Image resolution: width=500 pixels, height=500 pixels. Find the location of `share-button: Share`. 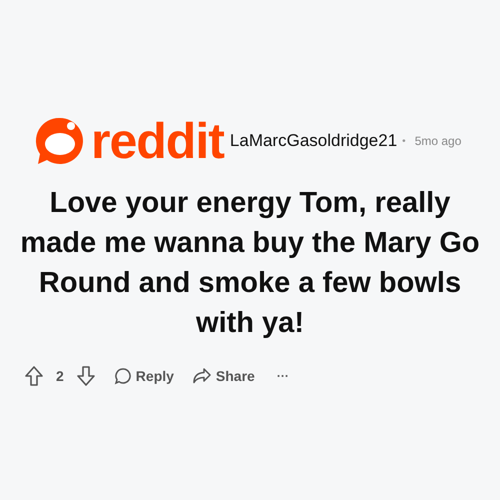

share-button: Share is located at coordinates (223, 376).